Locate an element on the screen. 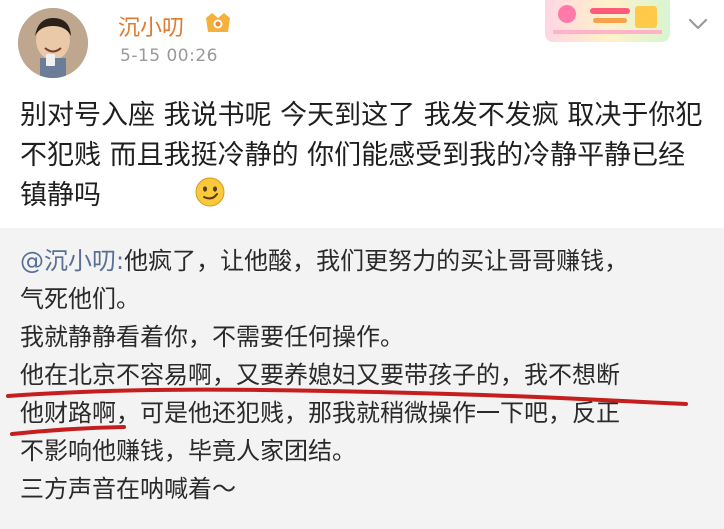  repost-line-6: 不影响他赚钱，毕竟人家团结。 is located at coordinates (188, 451).